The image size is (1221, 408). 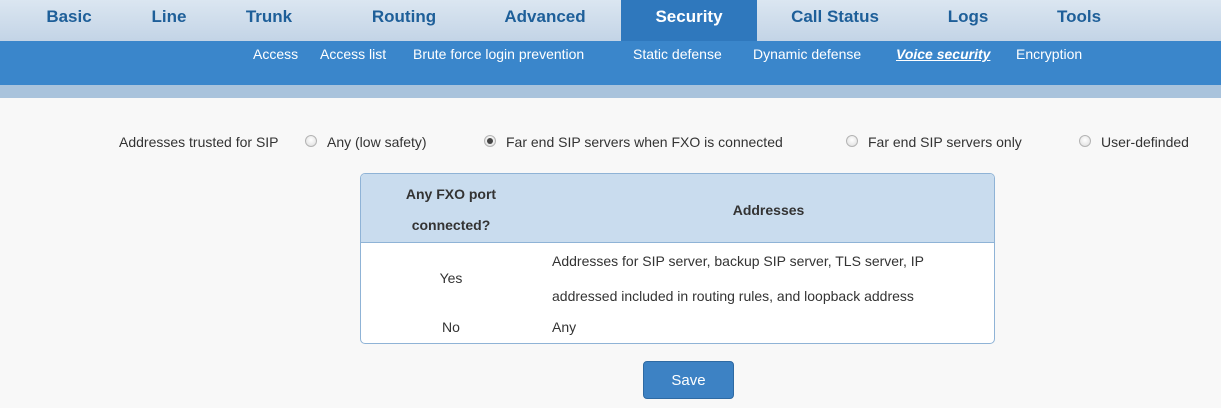 I want to click on subnav-static-defense: Static defense, so click(x=677, y=63).